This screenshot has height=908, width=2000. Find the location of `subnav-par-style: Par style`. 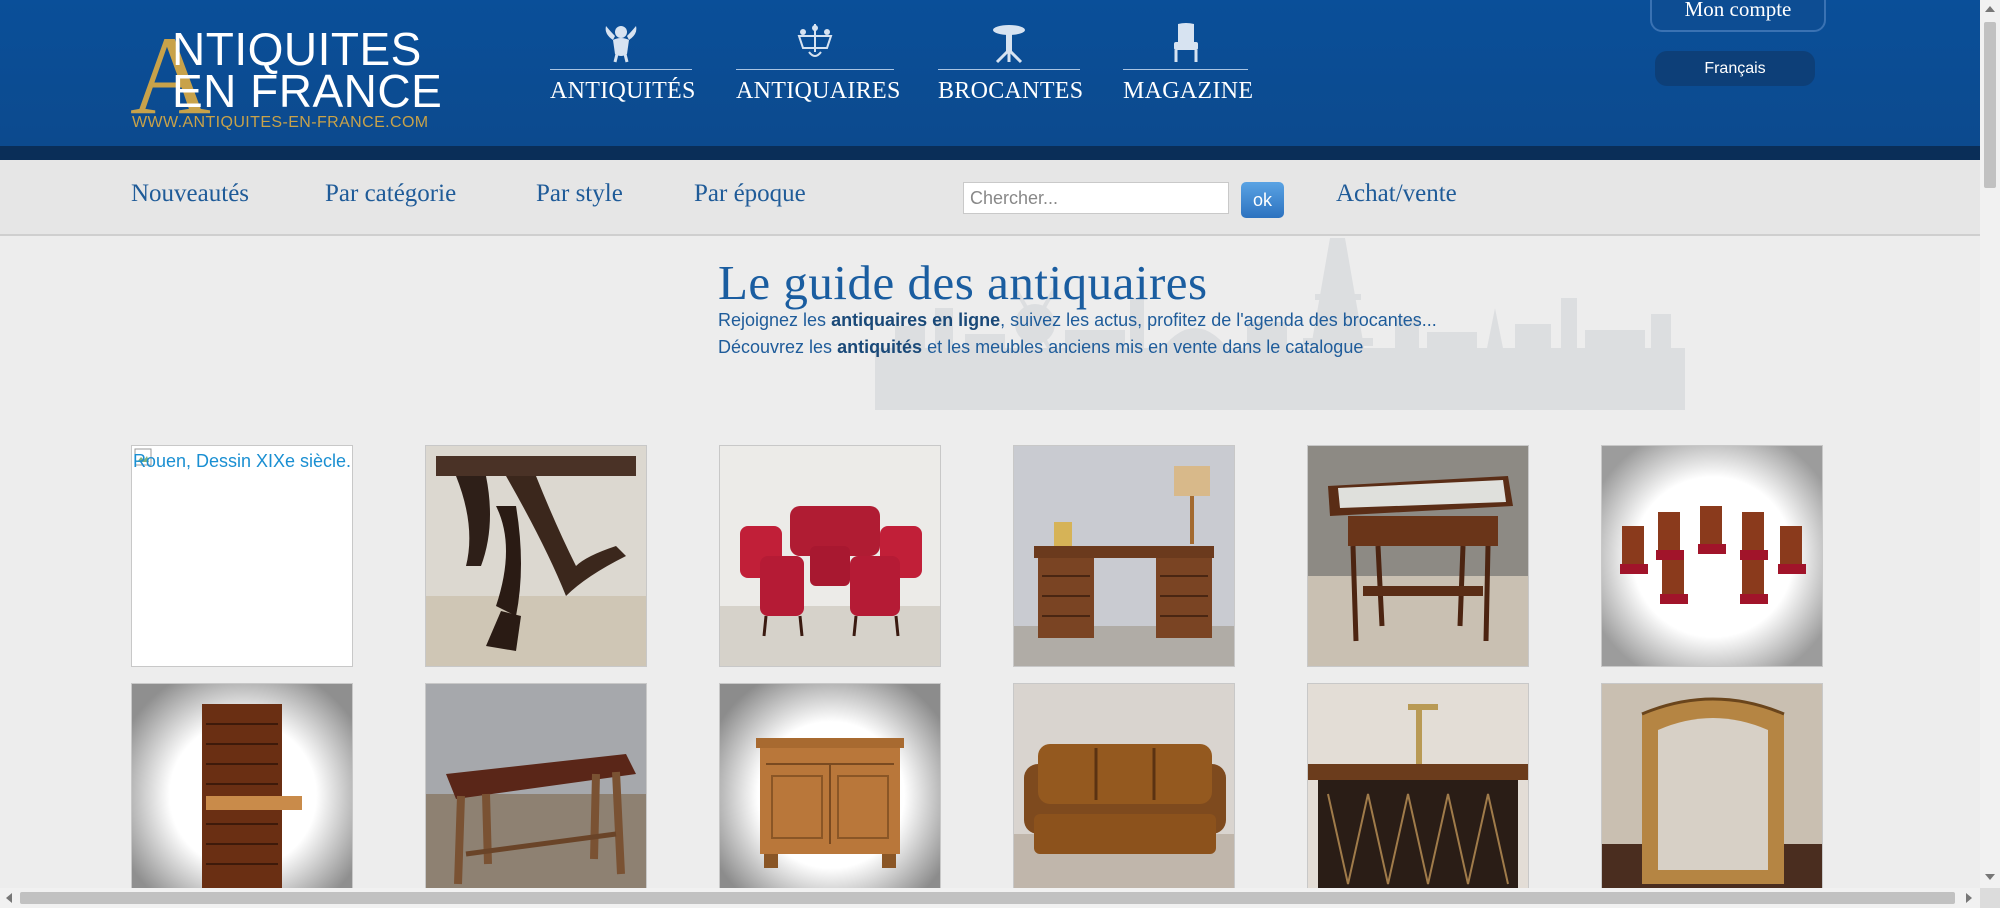

subnav-par-style: Par style is located at coordinates (579, 194).